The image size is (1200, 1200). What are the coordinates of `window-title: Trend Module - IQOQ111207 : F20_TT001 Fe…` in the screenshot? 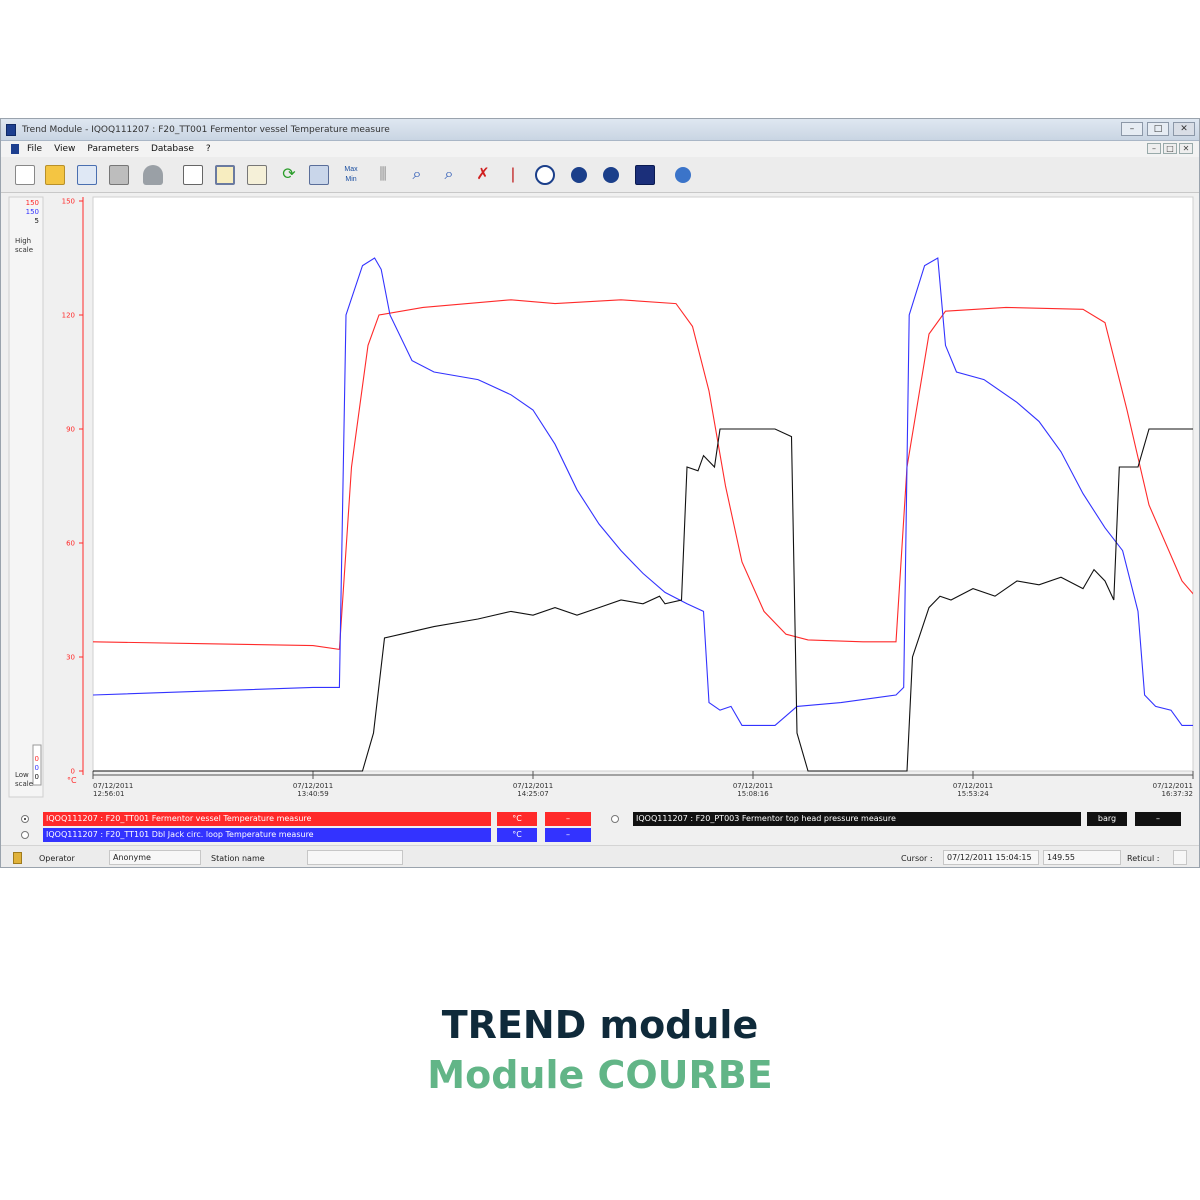 It's located at (206, 129).